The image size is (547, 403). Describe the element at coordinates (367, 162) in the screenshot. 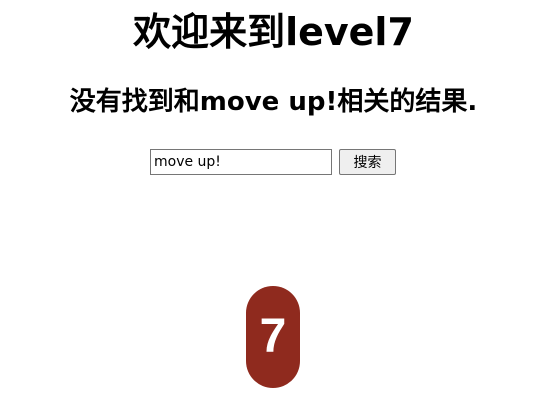

I see `search-button: 搜索` at that location.